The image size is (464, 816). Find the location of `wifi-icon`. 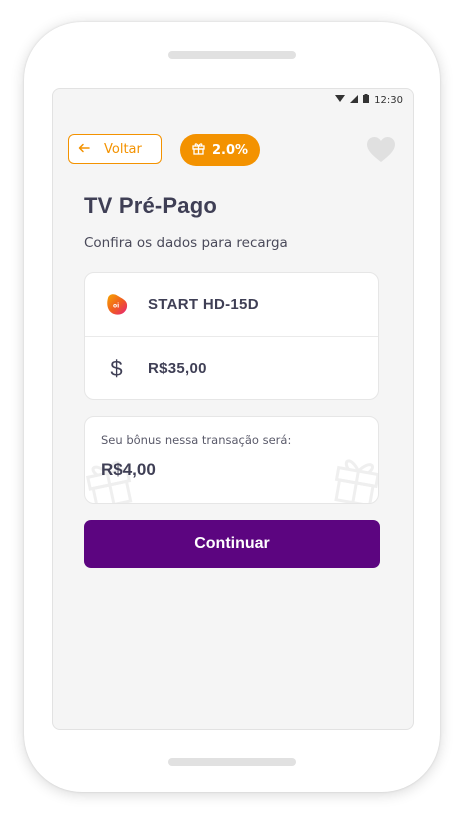

wifi-icon is located at coordinates (340, 100).